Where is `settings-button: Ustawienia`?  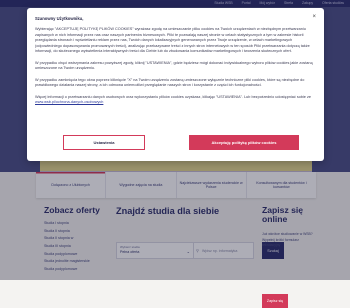 settings-button: Ustawienia is located at coordinates (104, 142).